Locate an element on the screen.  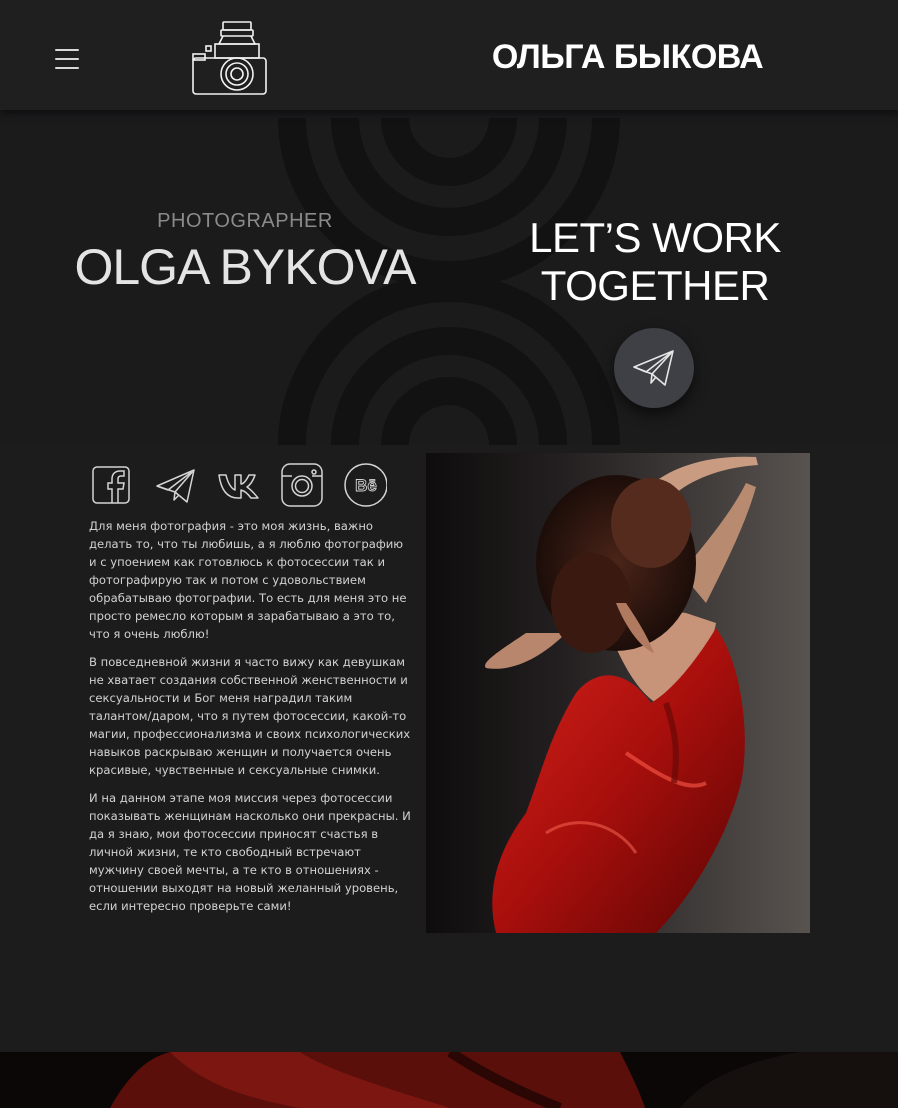
cta-line-1: LET’S WORK is located at coordinates (655, 237).